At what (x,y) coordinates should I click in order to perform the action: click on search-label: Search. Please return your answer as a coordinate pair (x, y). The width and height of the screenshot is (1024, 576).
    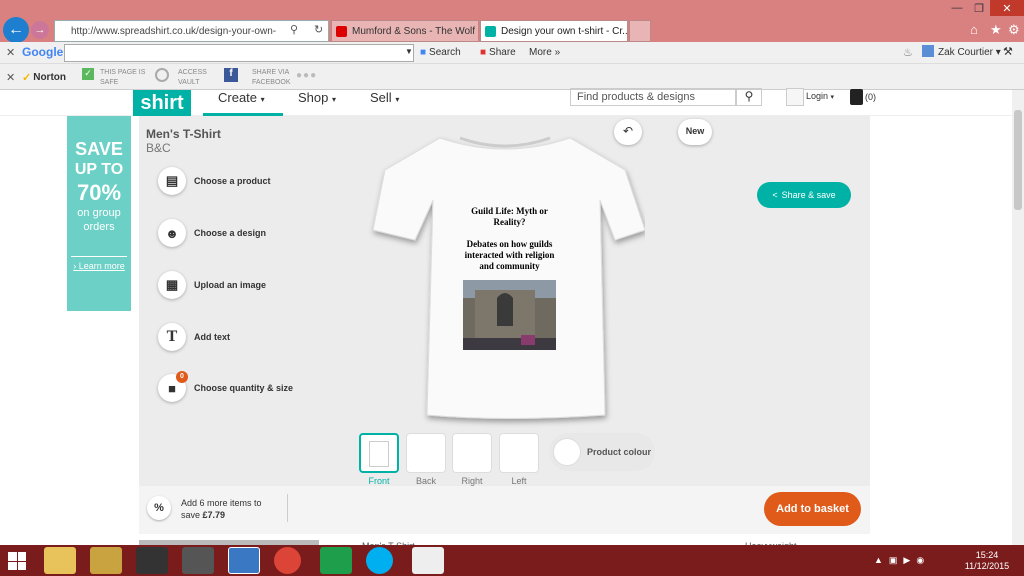
    Looking at the image, I should click on (445, 52).